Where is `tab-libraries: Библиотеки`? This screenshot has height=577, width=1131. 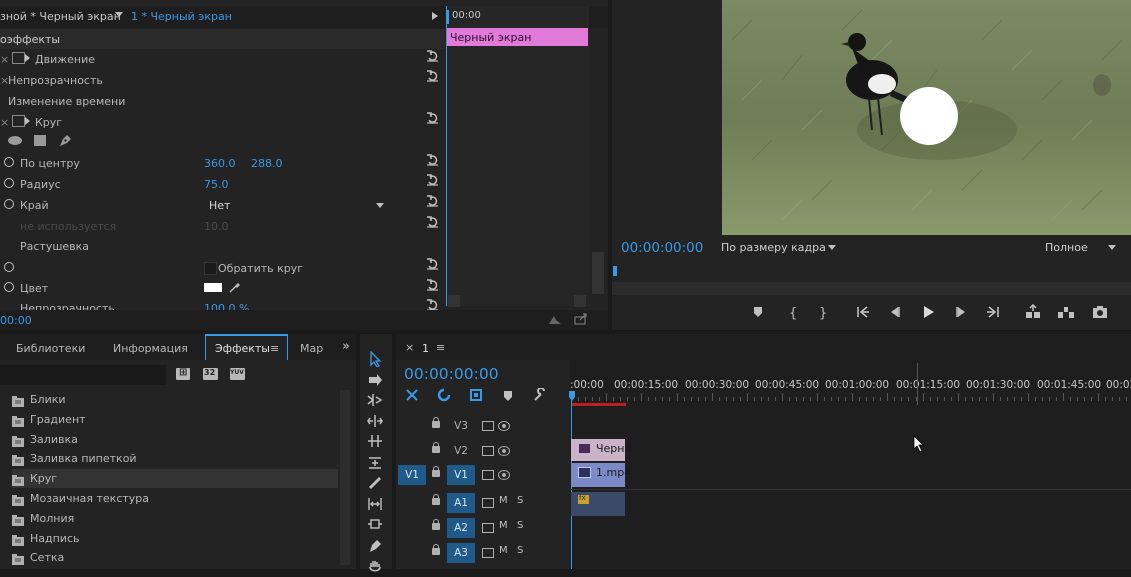 tab-libraries: Библиотеки is located at coordinates (50, 348).